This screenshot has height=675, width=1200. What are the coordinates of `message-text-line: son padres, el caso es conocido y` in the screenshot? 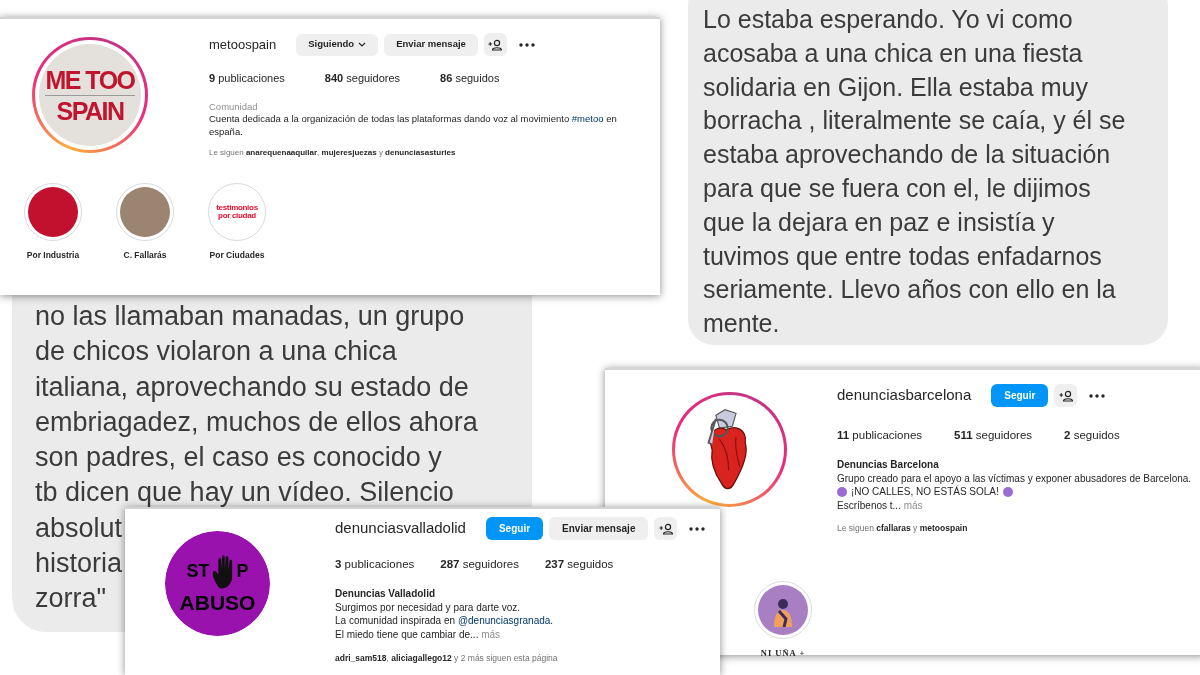 It's located at (238, 458).